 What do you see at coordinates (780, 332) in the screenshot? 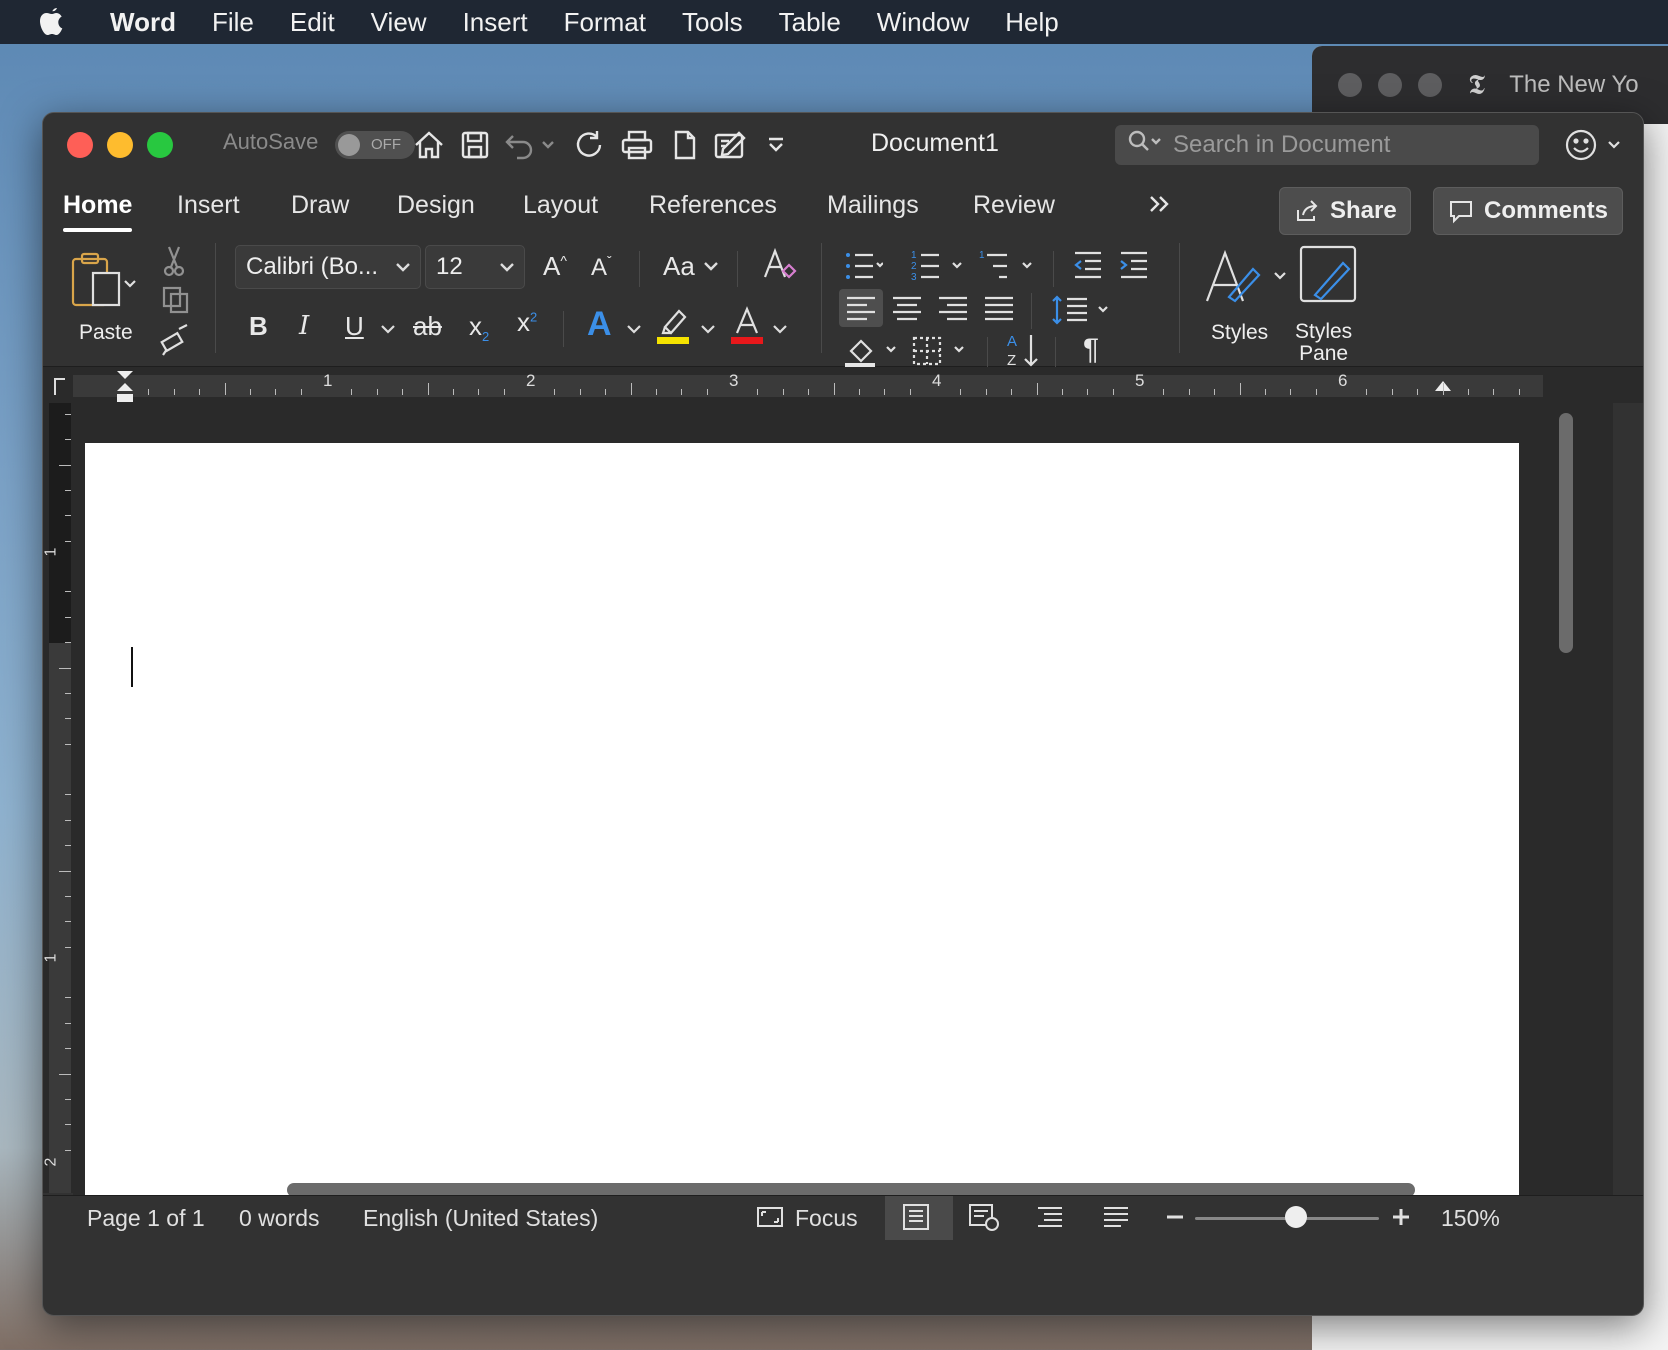
I see `font-color-chevron-icon` at bounding box center [780, 332].